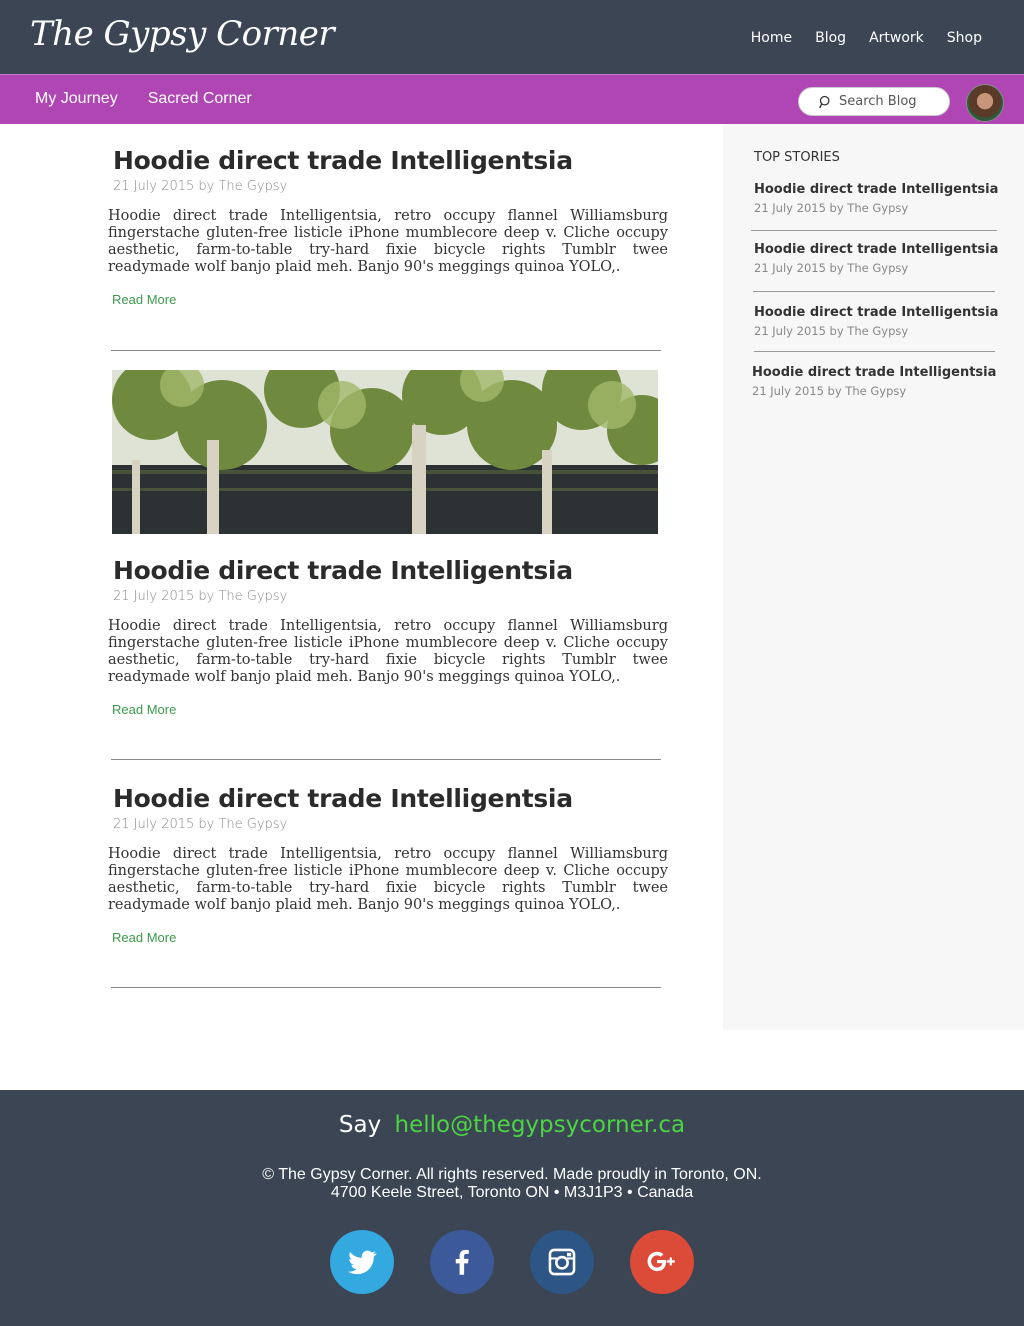 The height and width of the screenshot is (1326, 1024). What do you see at coordinates (512, 37) in the screenshot?
I see `top-header: The Gypsy Corner Home Blog Artwork Shop` at bounding box center [512, 37].